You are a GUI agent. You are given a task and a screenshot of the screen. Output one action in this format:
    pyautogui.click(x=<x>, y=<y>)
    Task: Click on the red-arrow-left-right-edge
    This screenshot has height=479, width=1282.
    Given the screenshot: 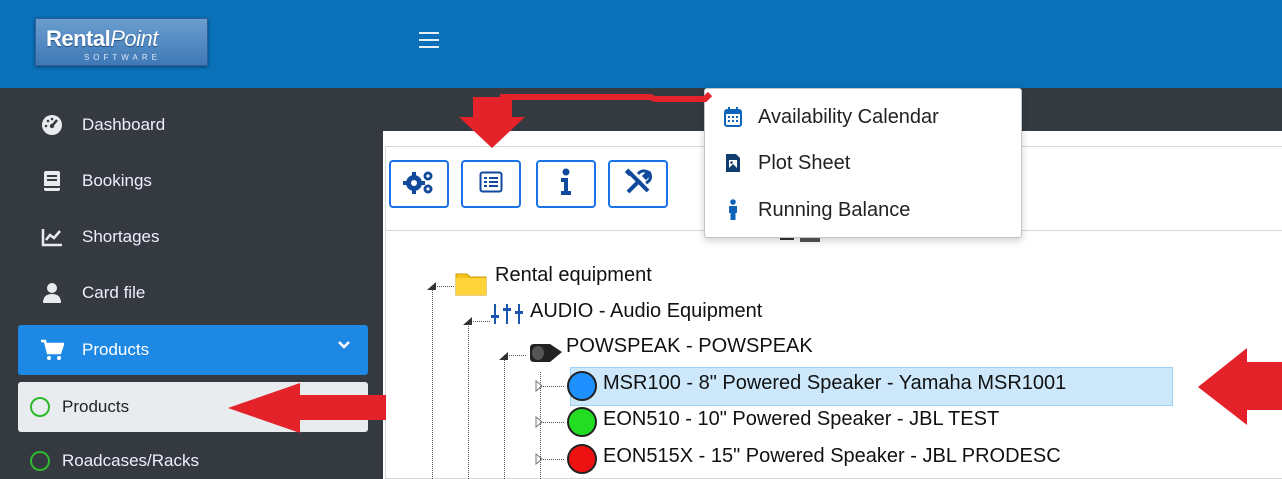 What is the action you would take?
    pyautogui.click(x=1240, y=386)
    